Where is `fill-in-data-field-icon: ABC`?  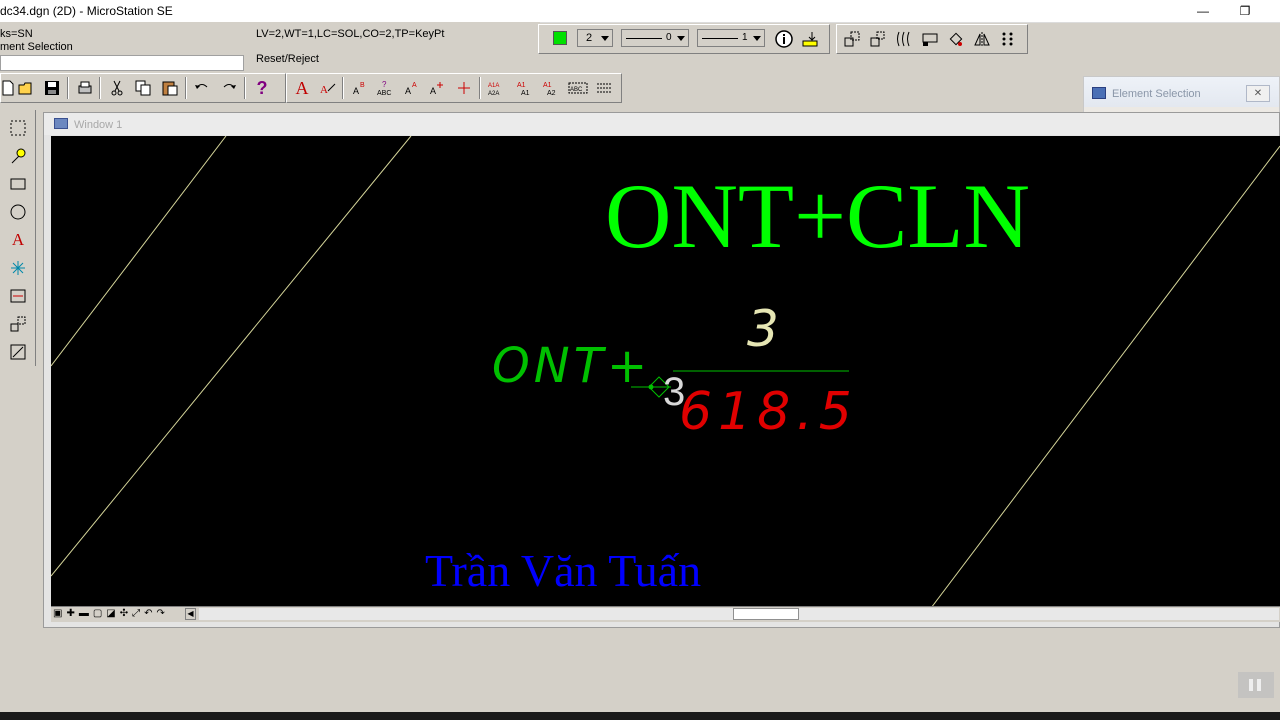
fill-in-data-field-icon: ABC is located at coordinates (578, 88).